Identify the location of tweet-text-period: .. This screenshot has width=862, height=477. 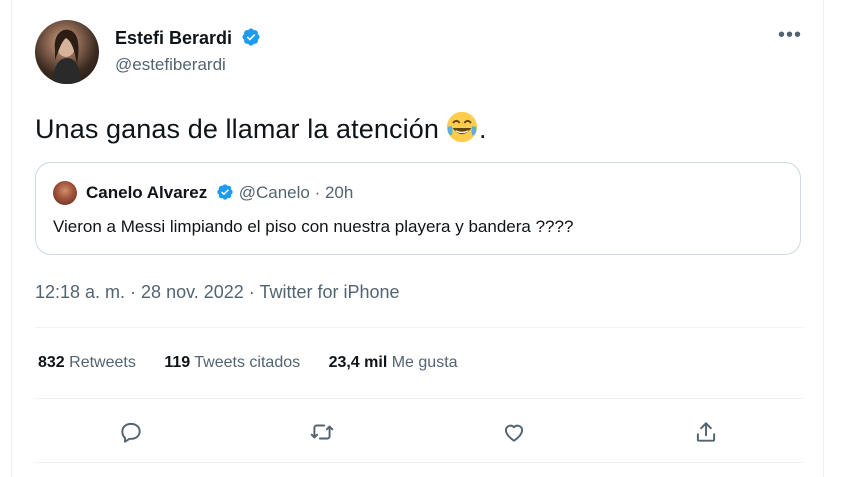
(482, 129).